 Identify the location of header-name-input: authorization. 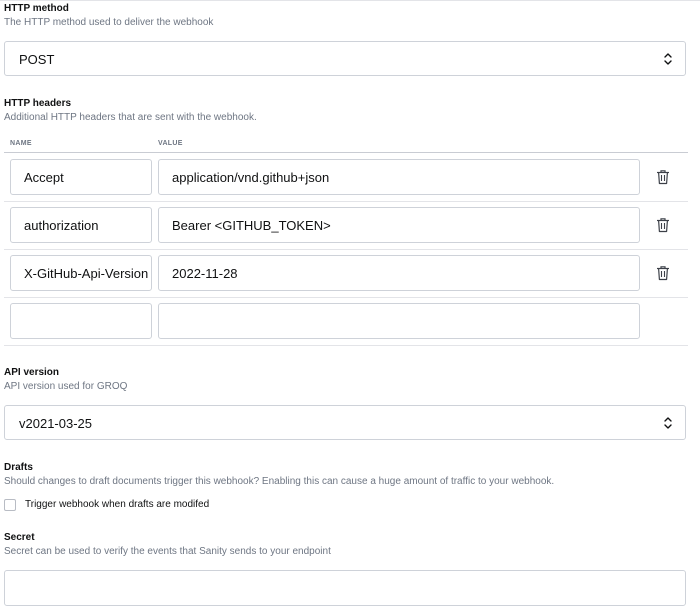
(81, 225).